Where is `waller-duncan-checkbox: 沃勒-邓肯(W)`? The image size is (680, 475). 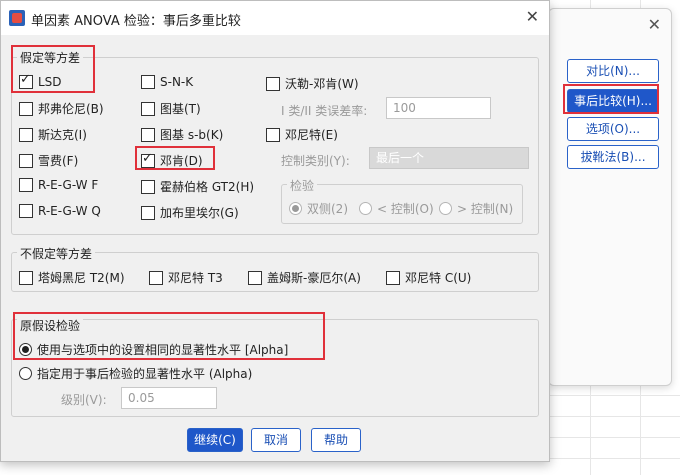 waller-duncan-checkbox: 沃勒-邓肯(W) is located at coordinates (312, 83).